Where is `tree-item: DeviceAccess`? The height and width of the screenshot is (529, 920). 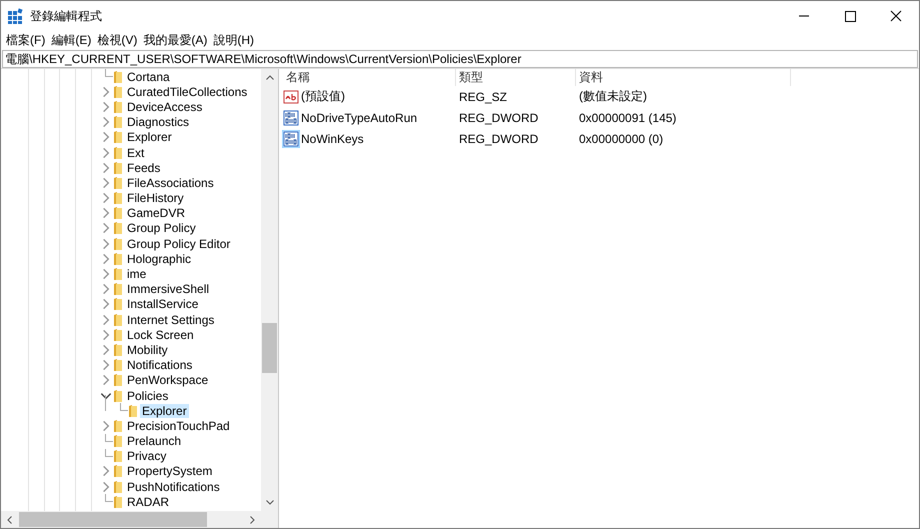 tree-item: DeviceAccess is located at coordinates (164, 107).